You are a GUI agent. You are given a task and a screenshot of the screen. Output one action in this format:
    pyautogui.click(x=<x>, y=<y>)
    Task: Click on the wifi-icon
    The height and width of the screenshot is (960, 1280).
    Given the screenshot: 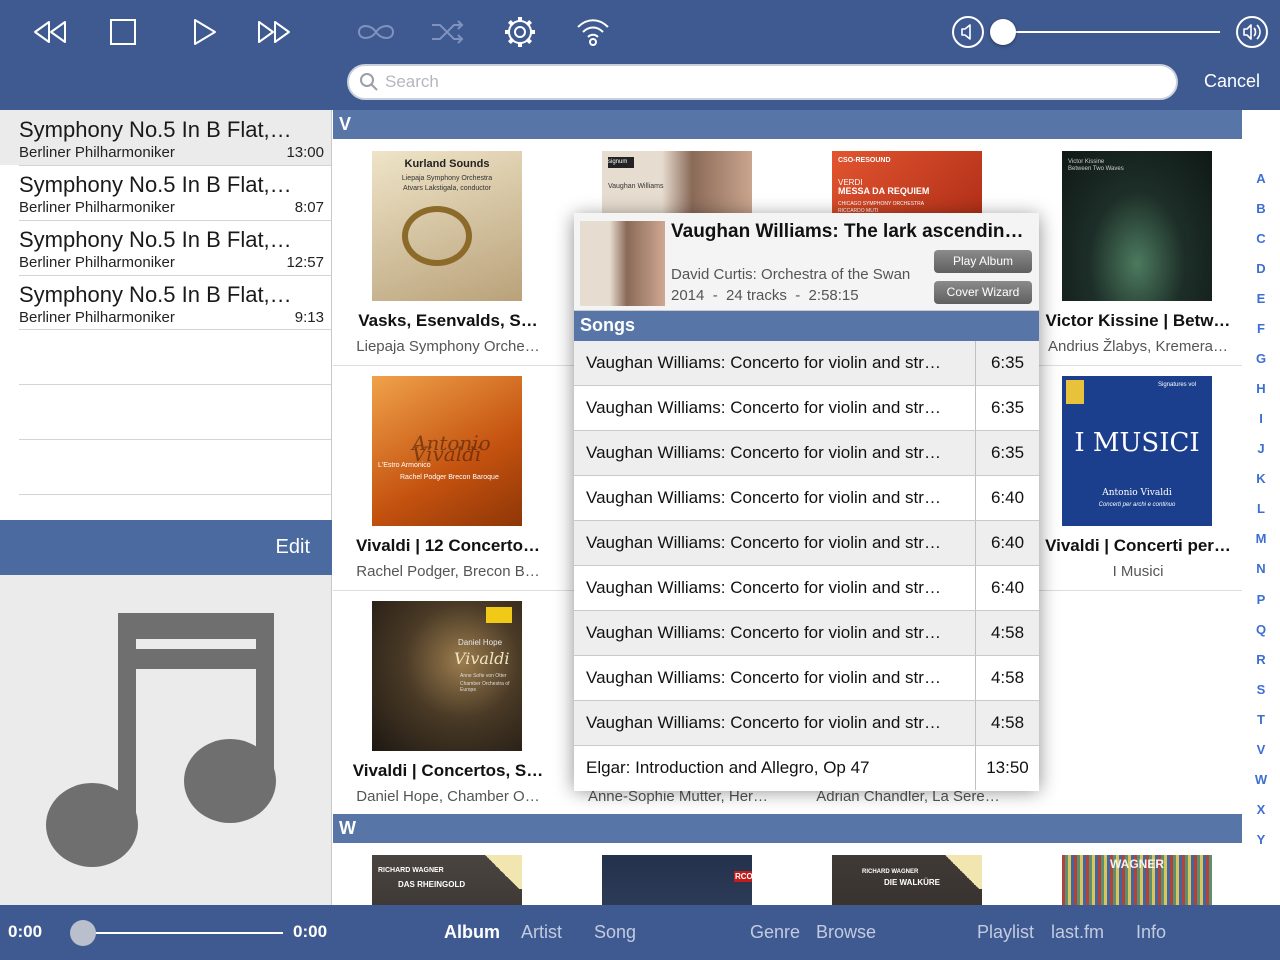 What is the action you would take?
    pyautogui.click(x=593, y=32)
    